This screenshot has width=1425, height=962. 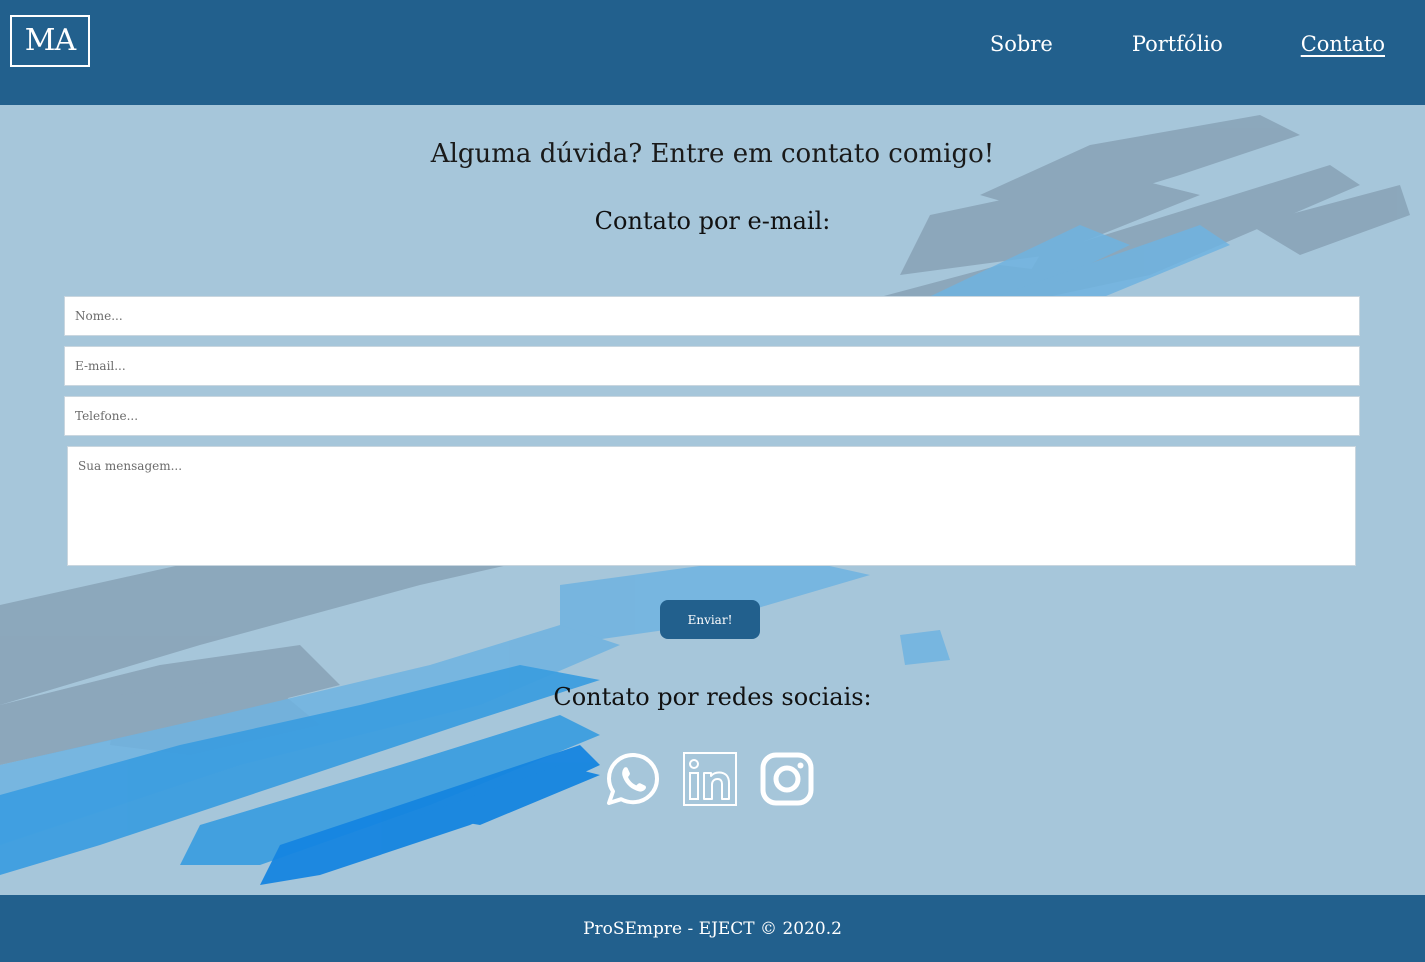 I want to click on phone-input, so click(x=712, y=416).